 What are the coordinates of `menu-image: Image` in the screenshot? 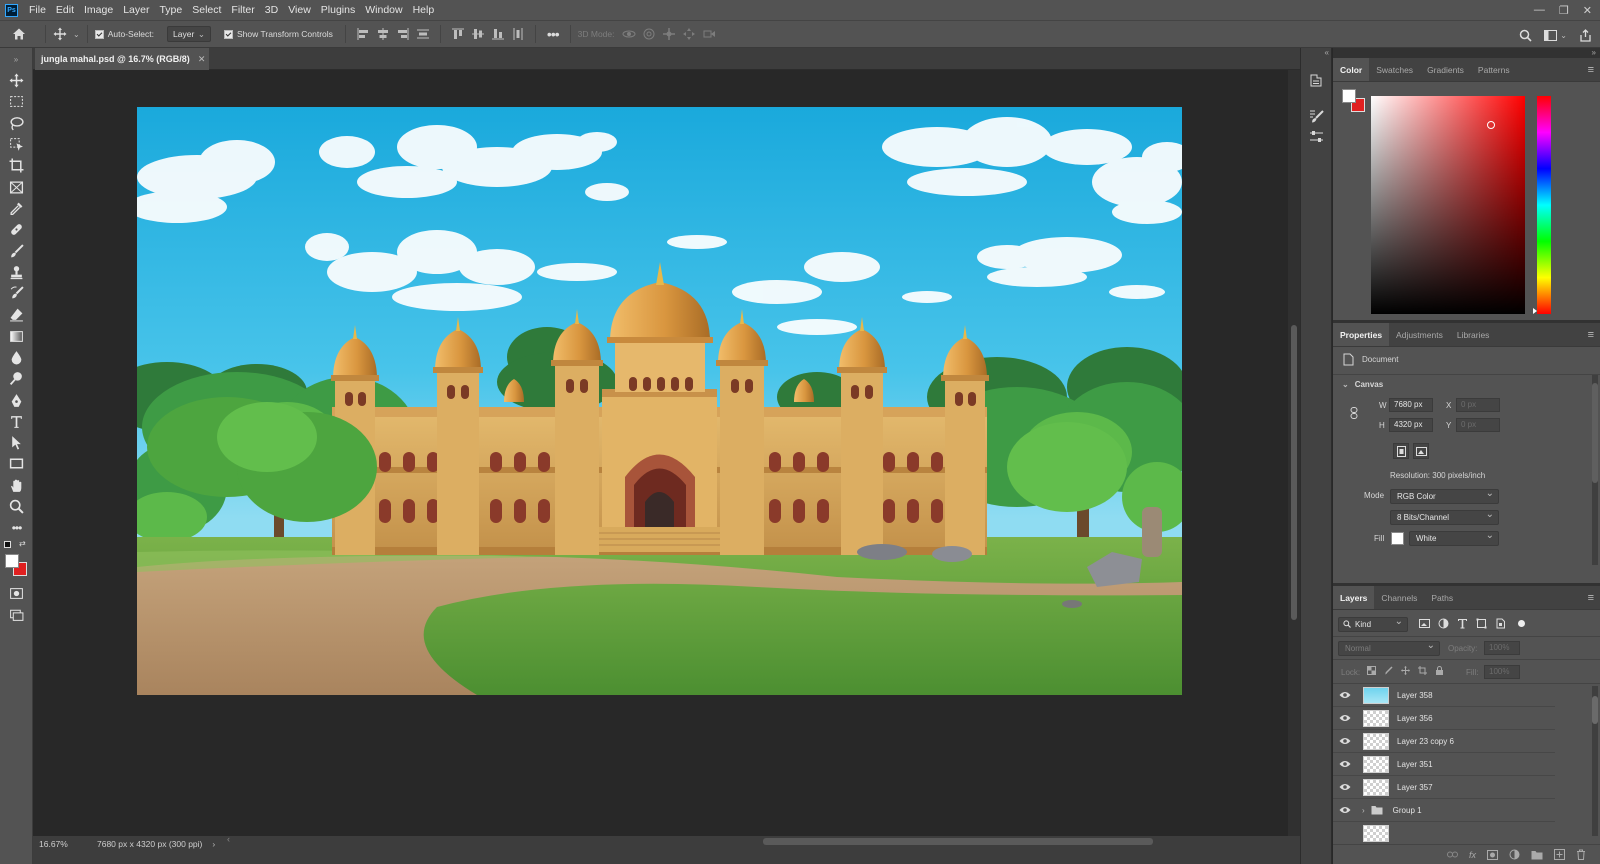 It's located at (98, 10).